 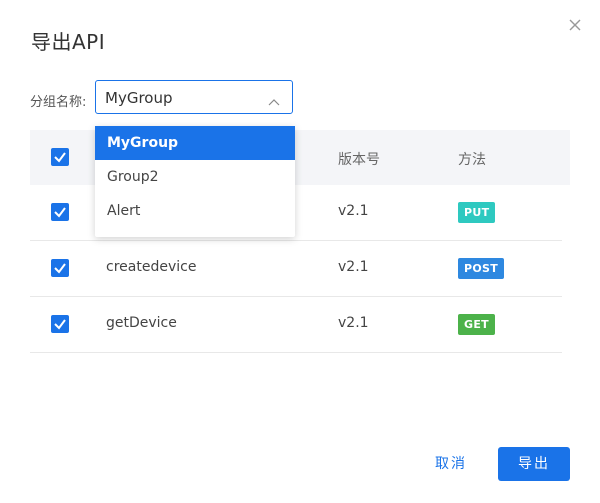 What do you see at coordinates (296, 325) in the screenshot?
I see `table-row: getDevice v2.1 GET` at bounding box center [296, 325].